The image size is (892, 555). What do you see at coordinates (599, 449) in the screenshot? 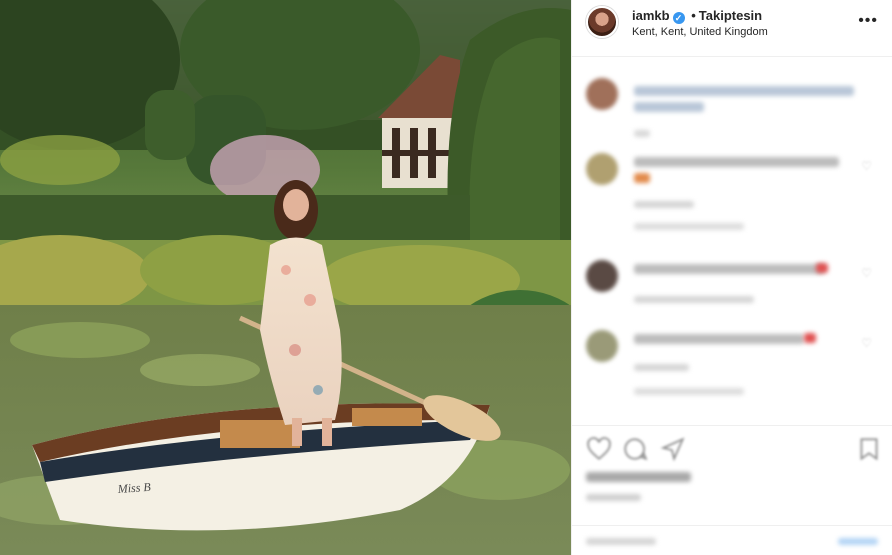
I see `heart-icon` at bounding box center [599, 449].